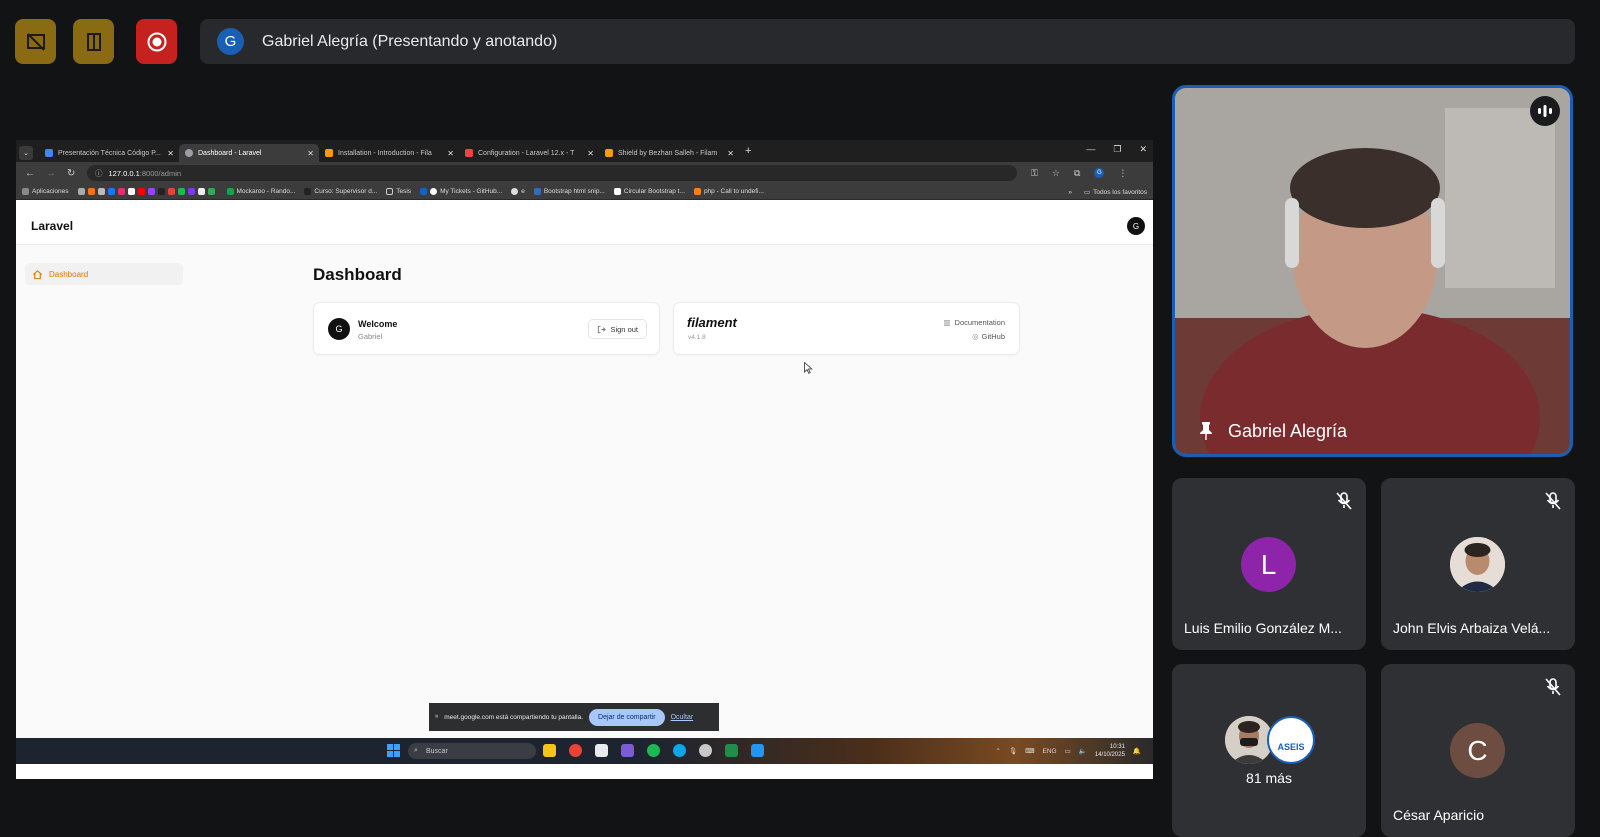 This screenshot has height=837, width=1600. I want to click on record-button, so click(156, 41).